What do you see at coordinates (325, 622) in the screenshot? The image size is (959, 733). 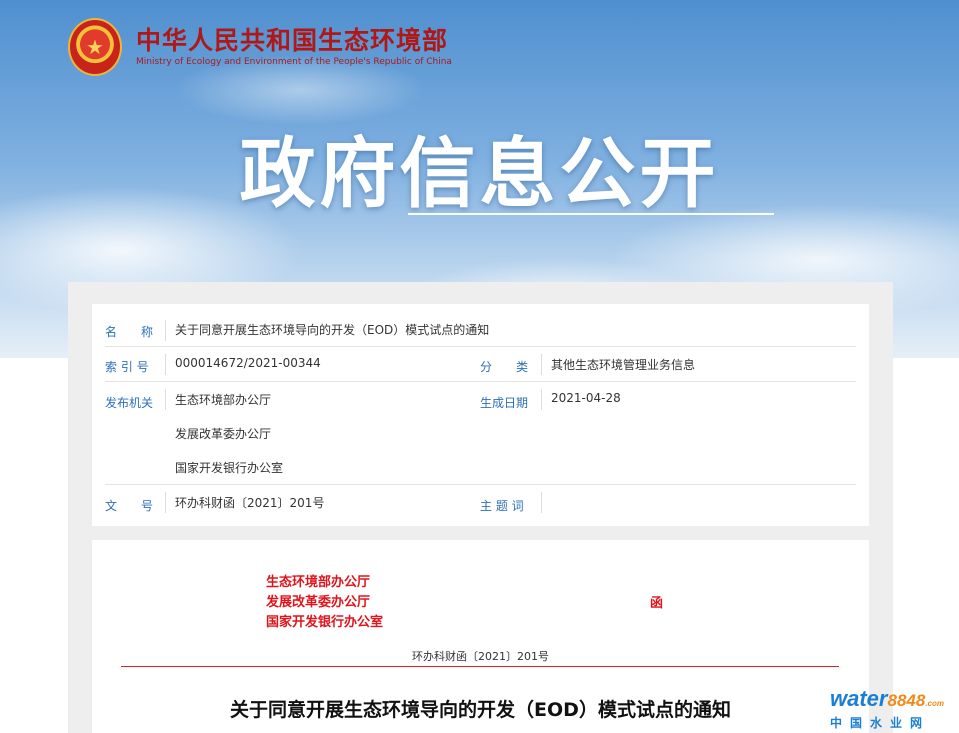 I see `document-issuer: 国家开发银行办公室` at bounding box center [325, 622].